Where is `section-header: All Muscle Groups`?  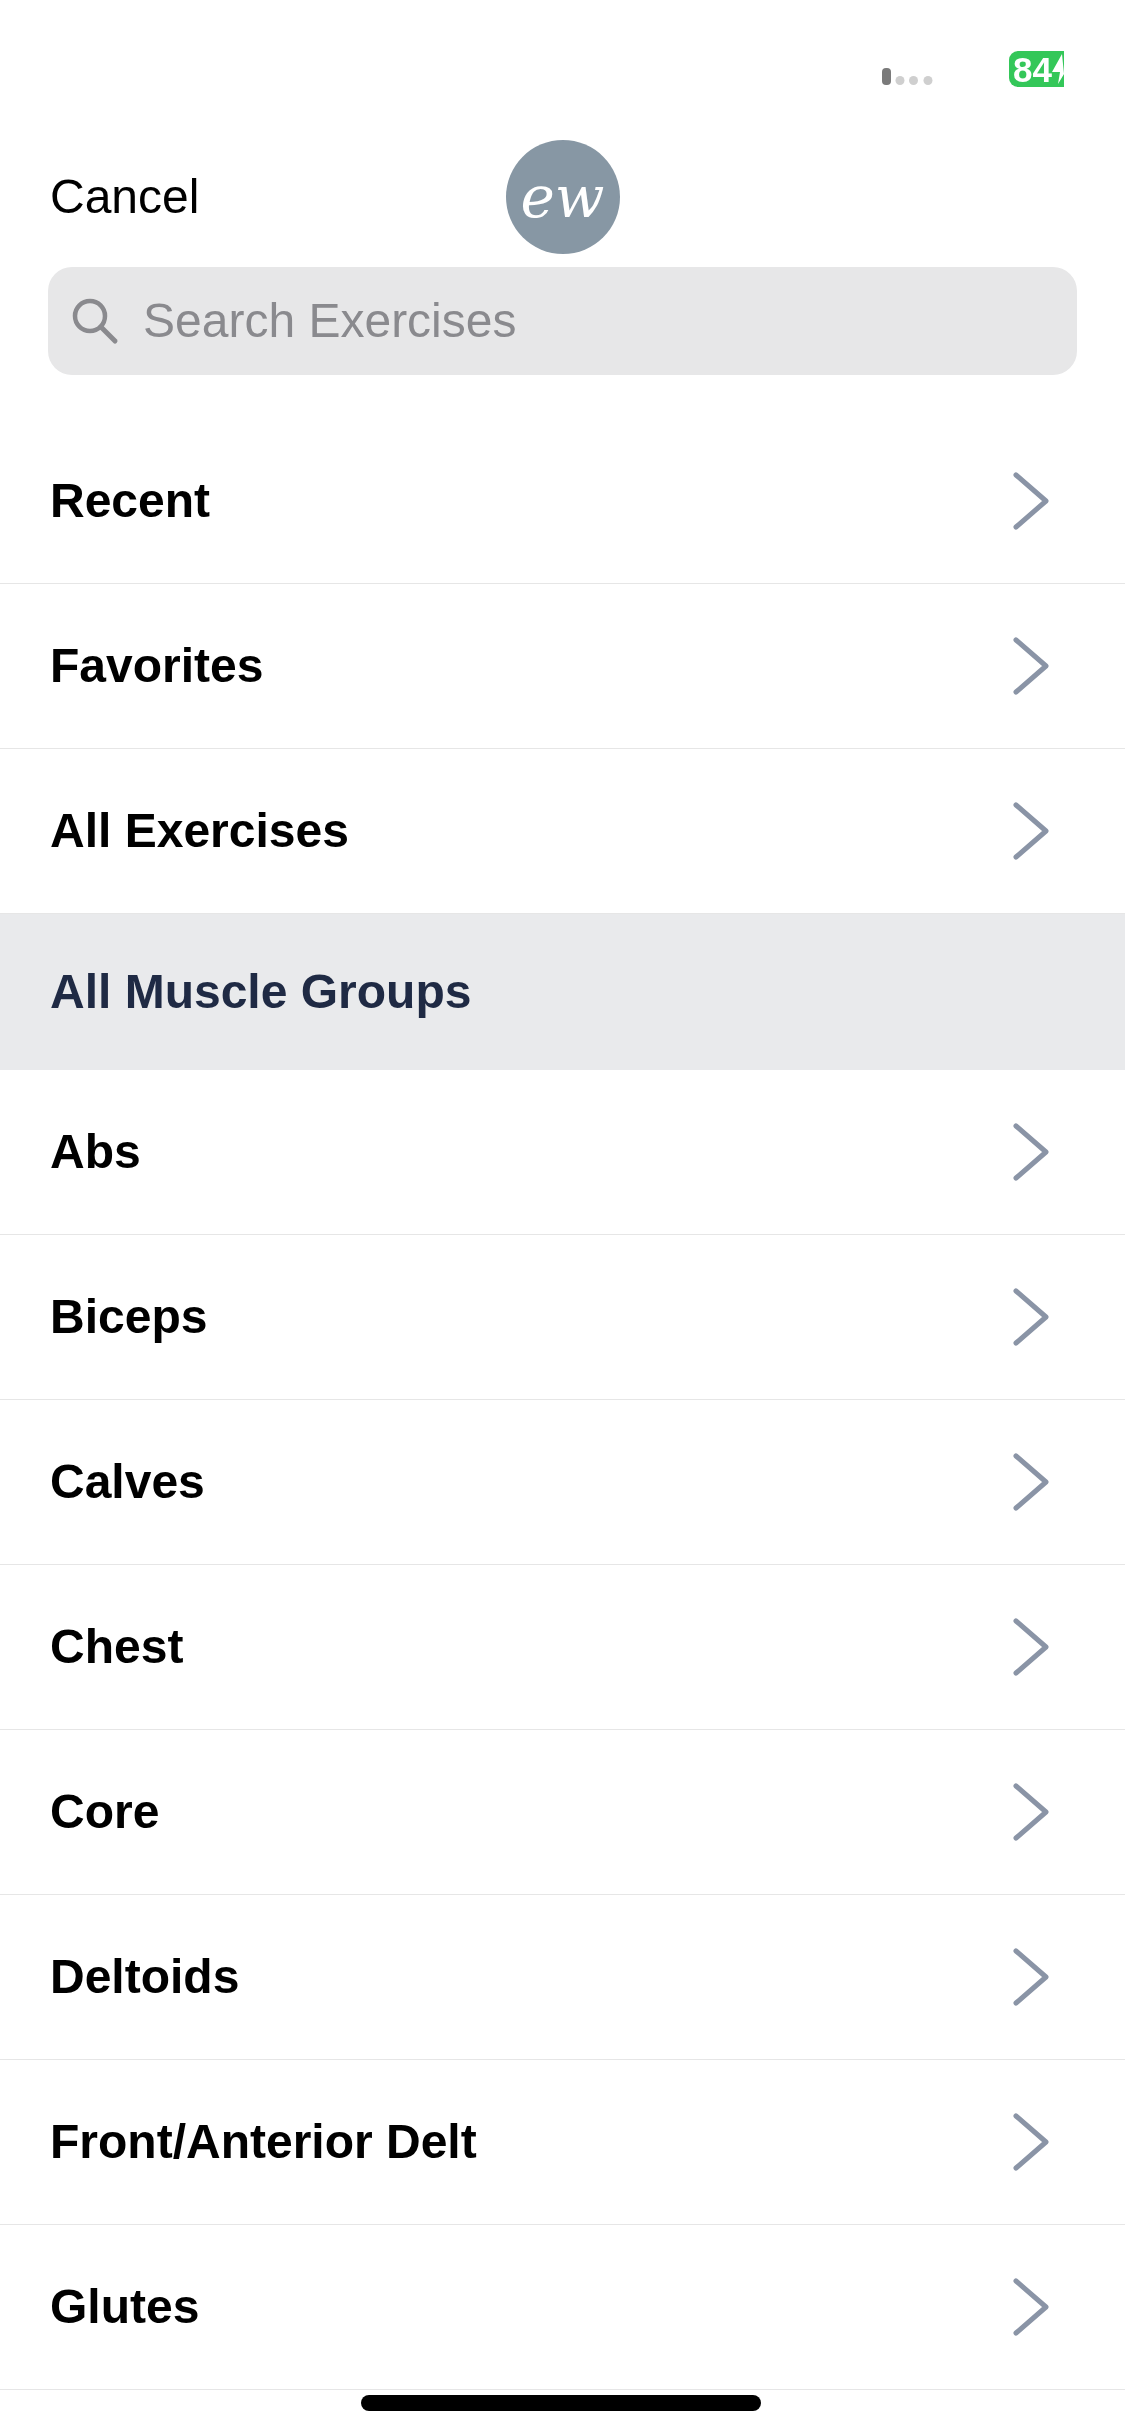
section-header: All Muscle Groups is located at coordinates (562, 992).